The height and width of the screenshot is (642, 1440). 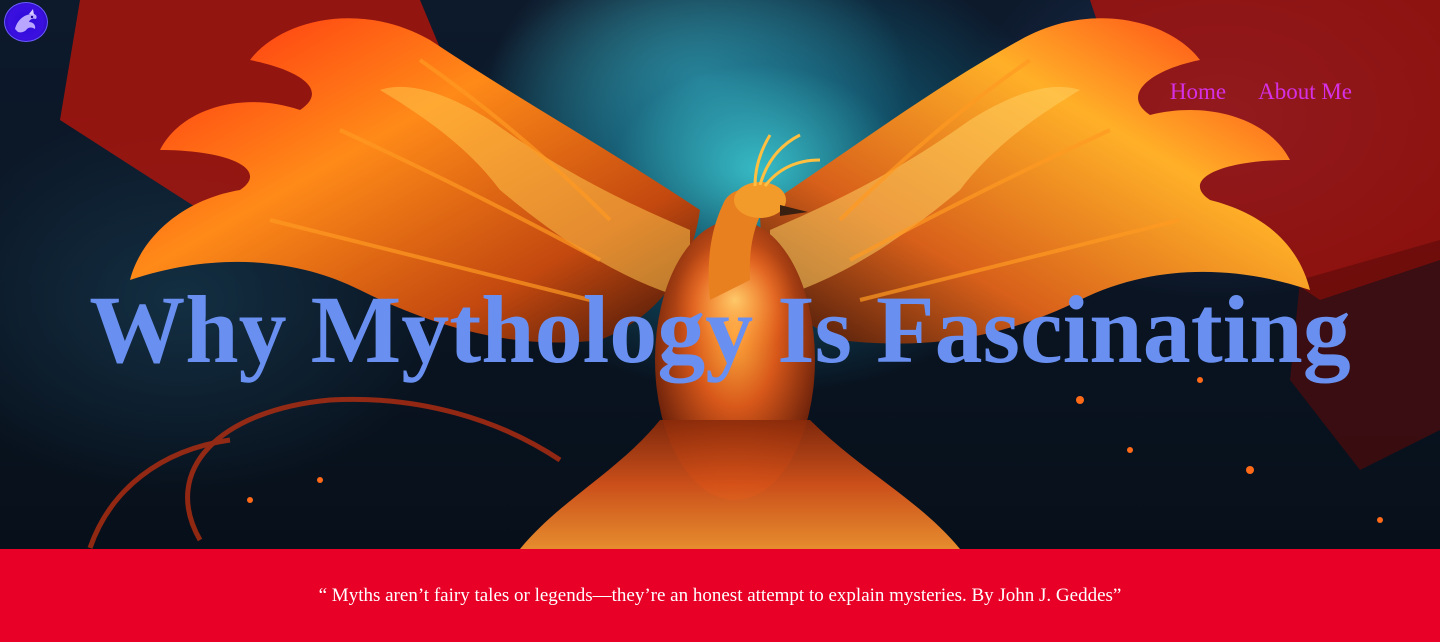 I want to click on hero-title: Why Mythology Is Fascinating, so click(x=720, y=329).